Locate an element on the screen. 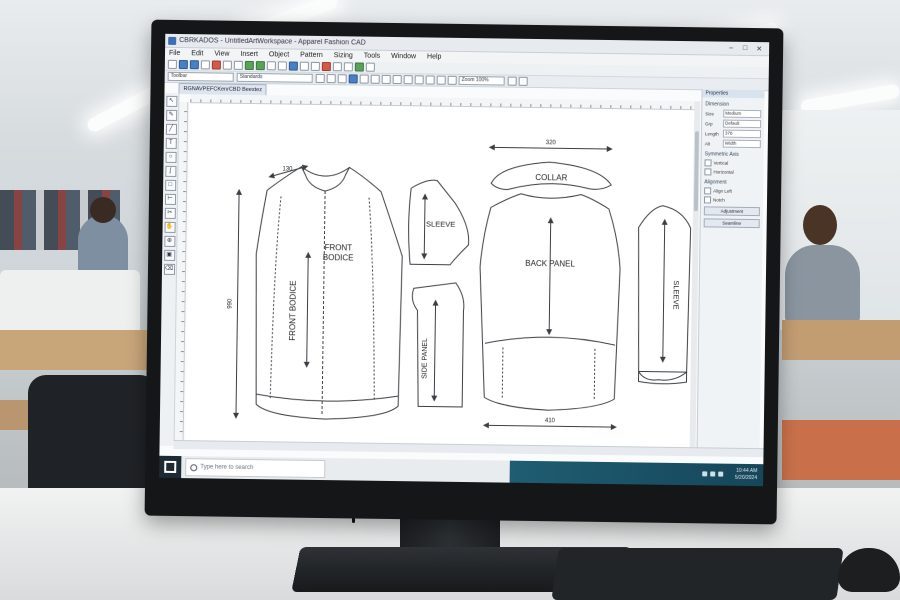 This screenshot has width=900, height=600. mirror-icon is located at coordinates (337, 67).